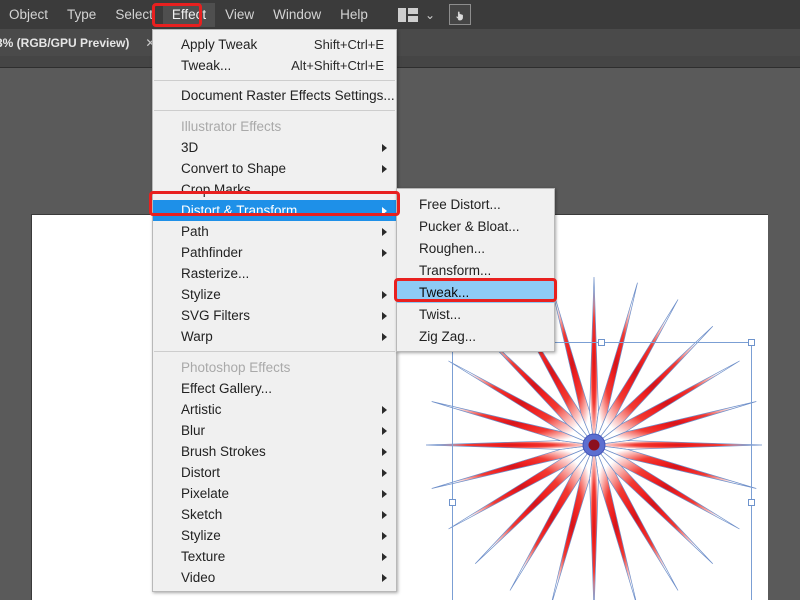  I want to click on menubar-item-effect: Effect, so click(189, 14).